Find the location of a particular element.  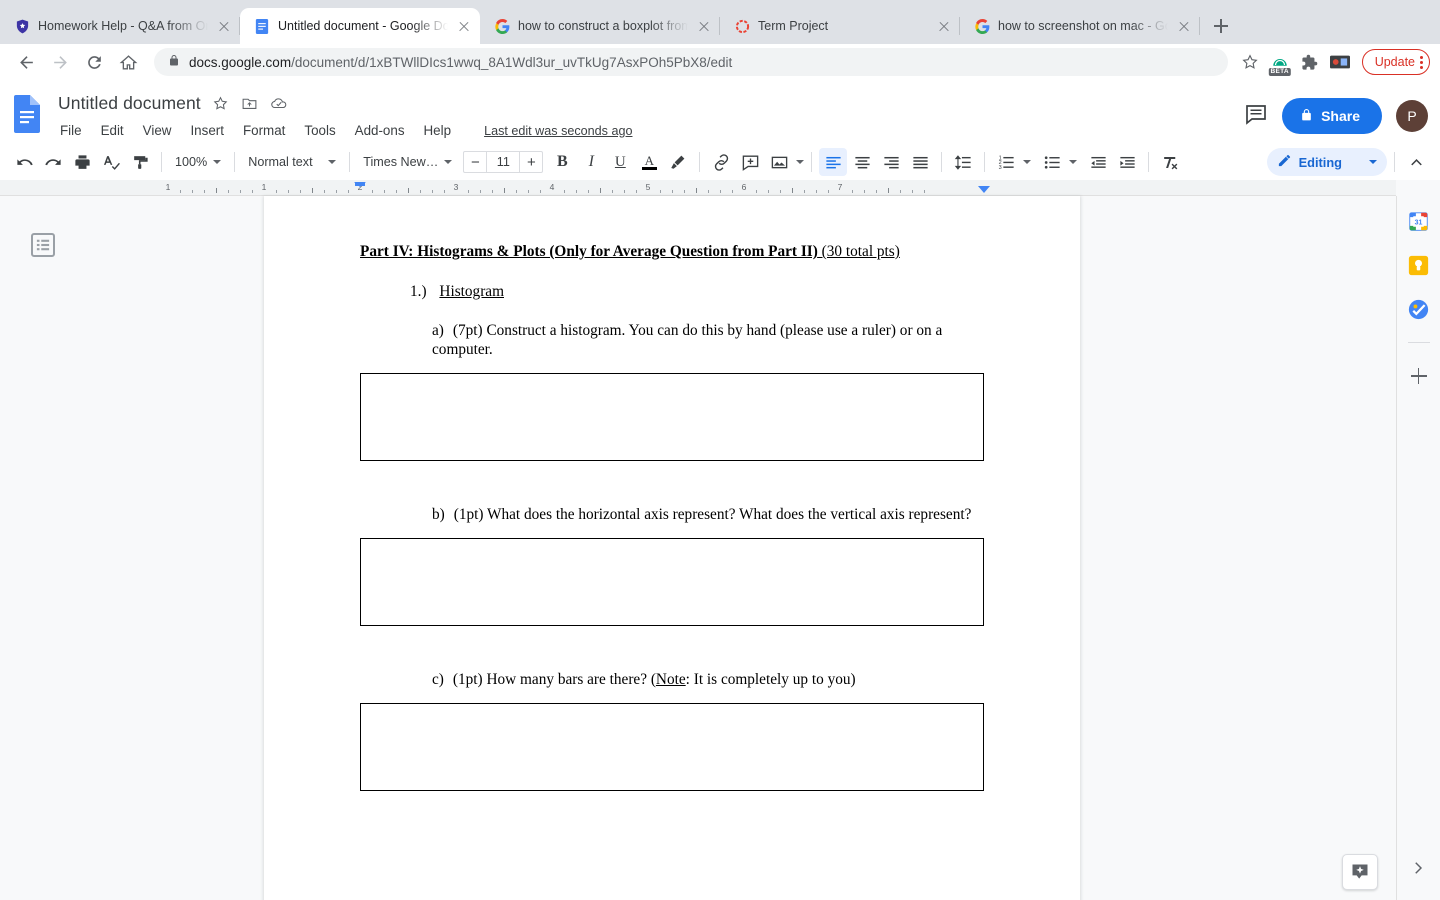

undo-icon is located at coordinates (24, 162).